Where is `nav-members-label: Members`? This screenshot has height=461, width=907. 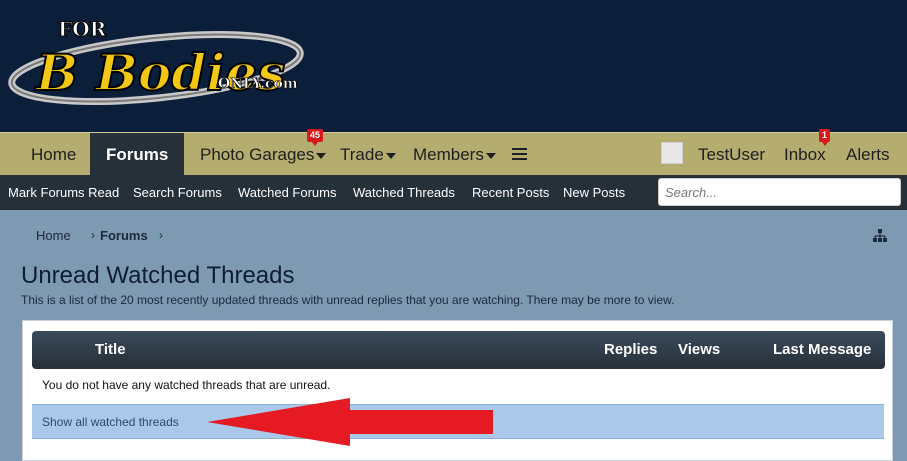
nav-members-label: Members is located at coordinates (448, 154).